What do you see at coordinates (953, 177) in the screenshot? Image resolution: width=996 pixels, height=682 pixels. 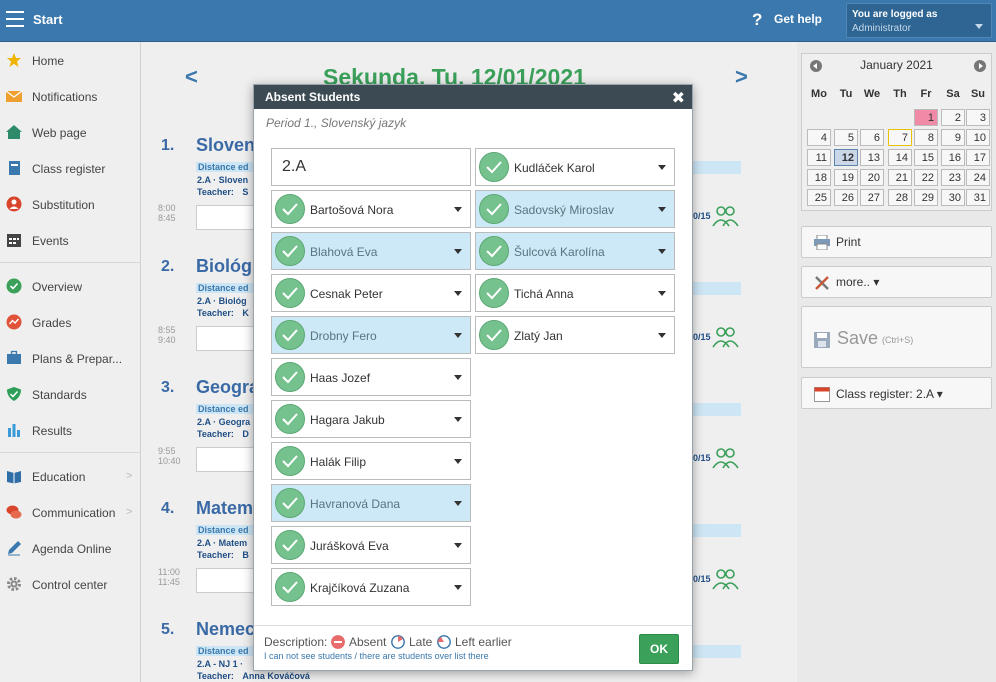 I see `calendar-day: 23` at bounding box center [953, 177].